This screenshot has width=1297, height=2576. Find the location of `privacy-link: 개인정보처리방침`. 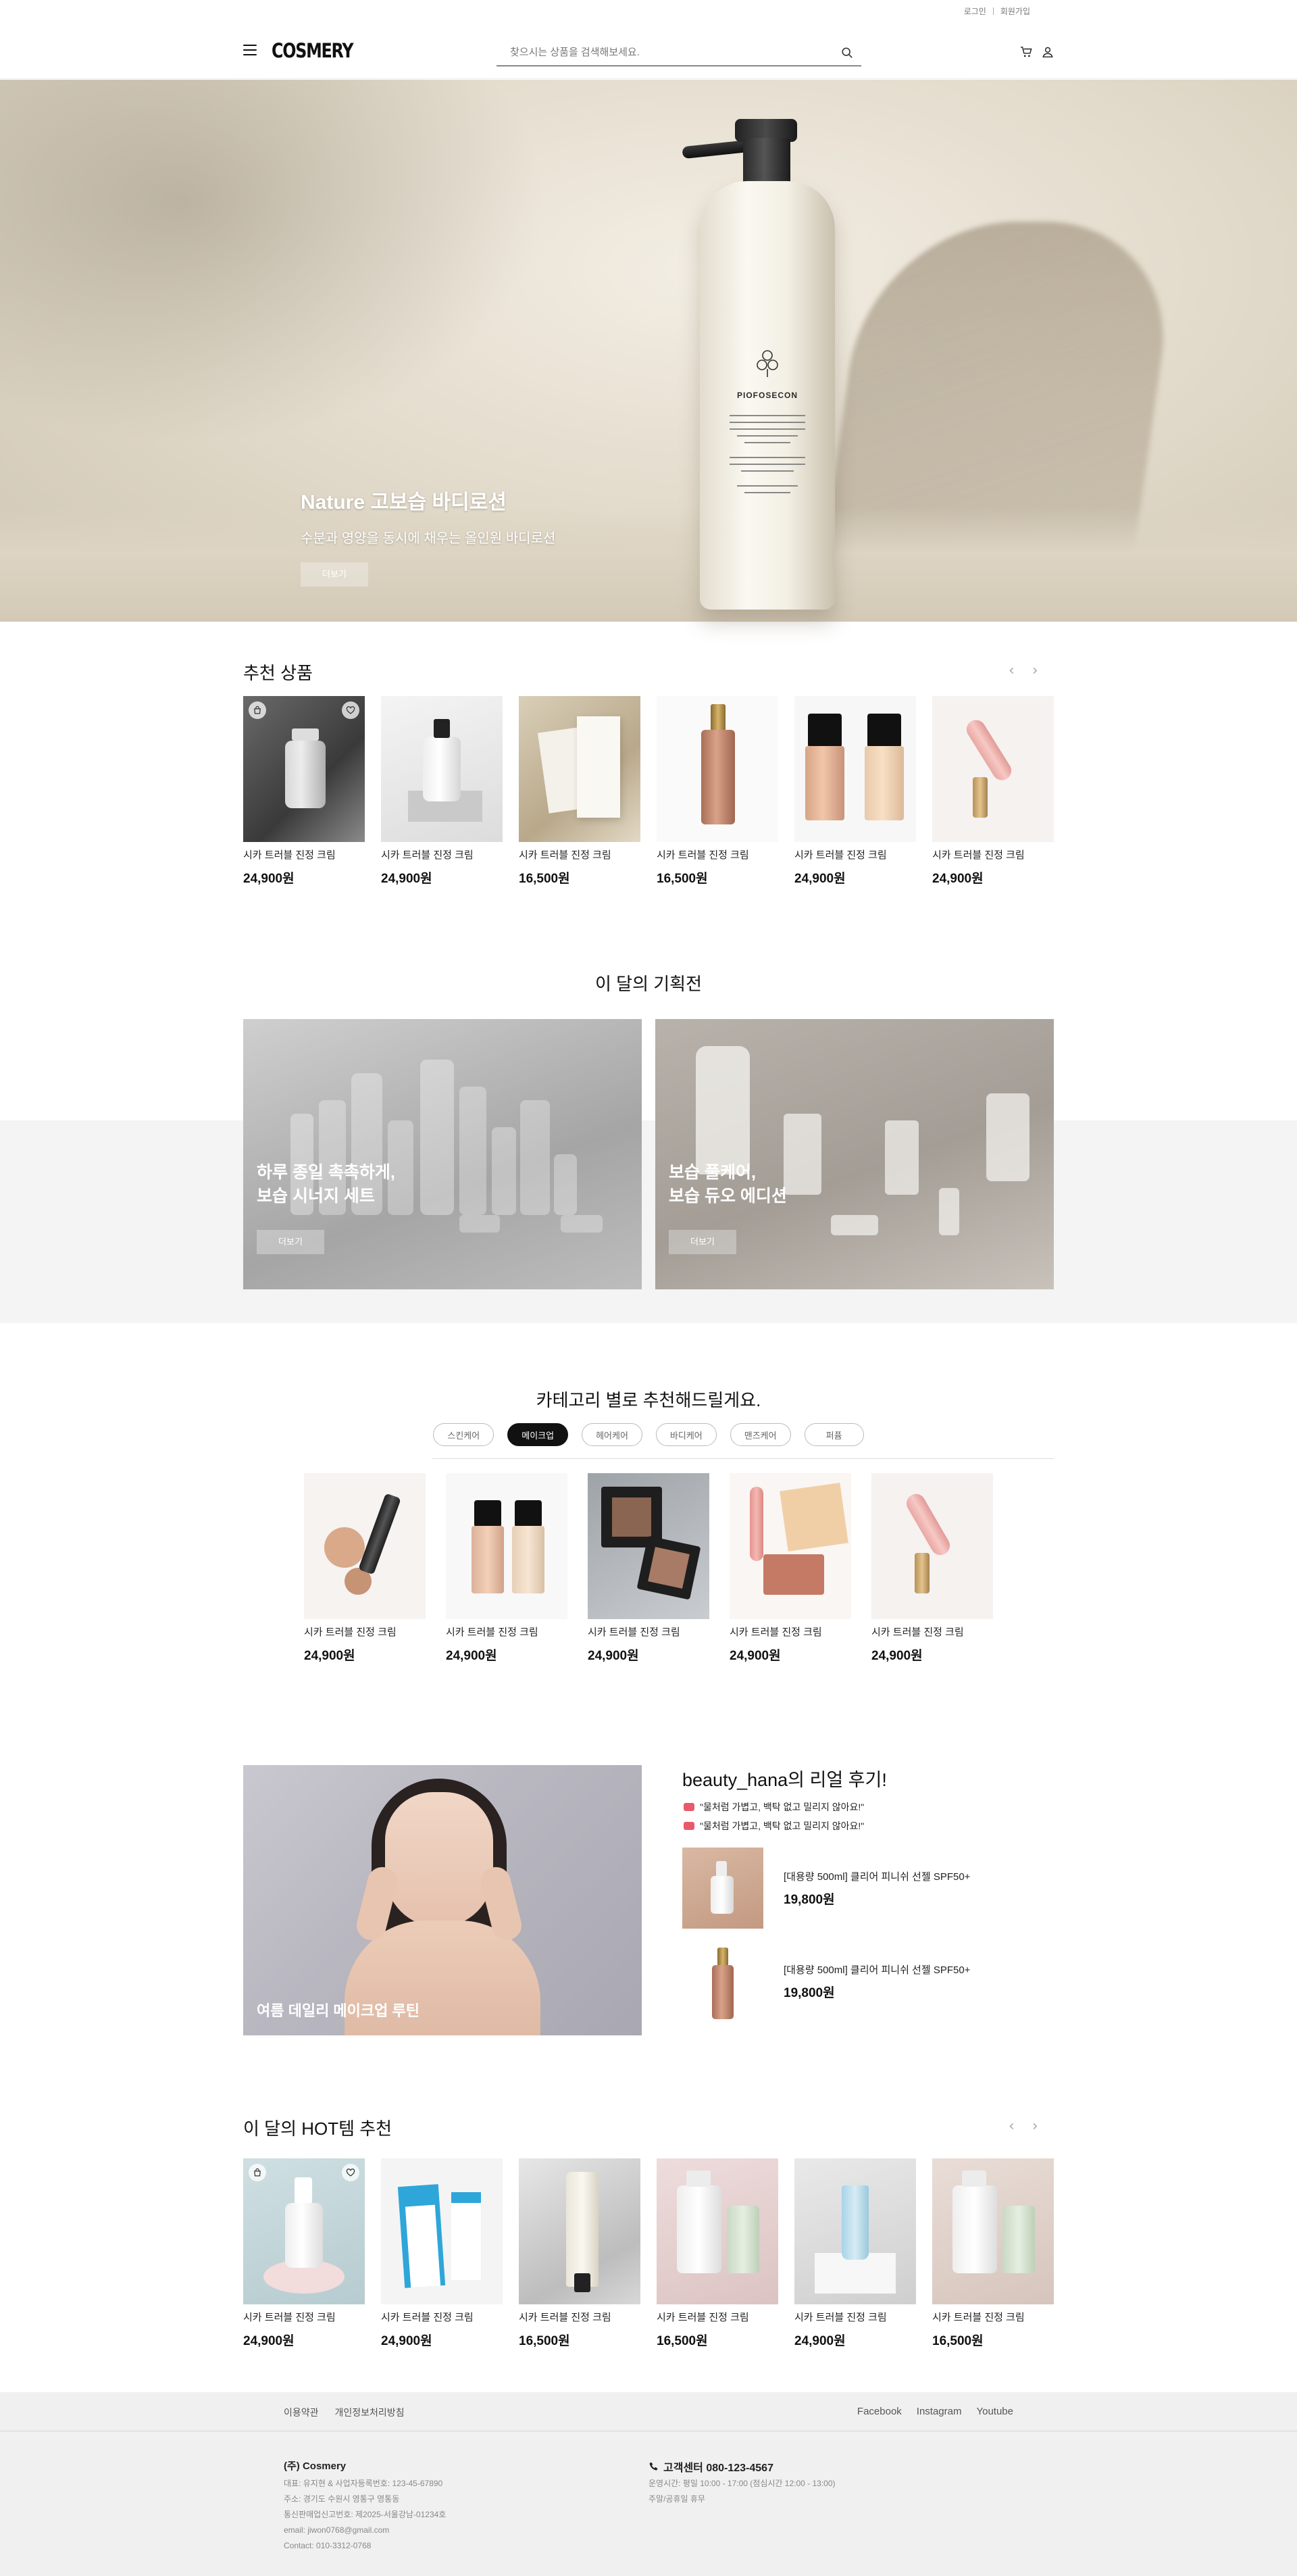

privacy-link: 개인정보처리방침 is located at coordinates (370, 2412).